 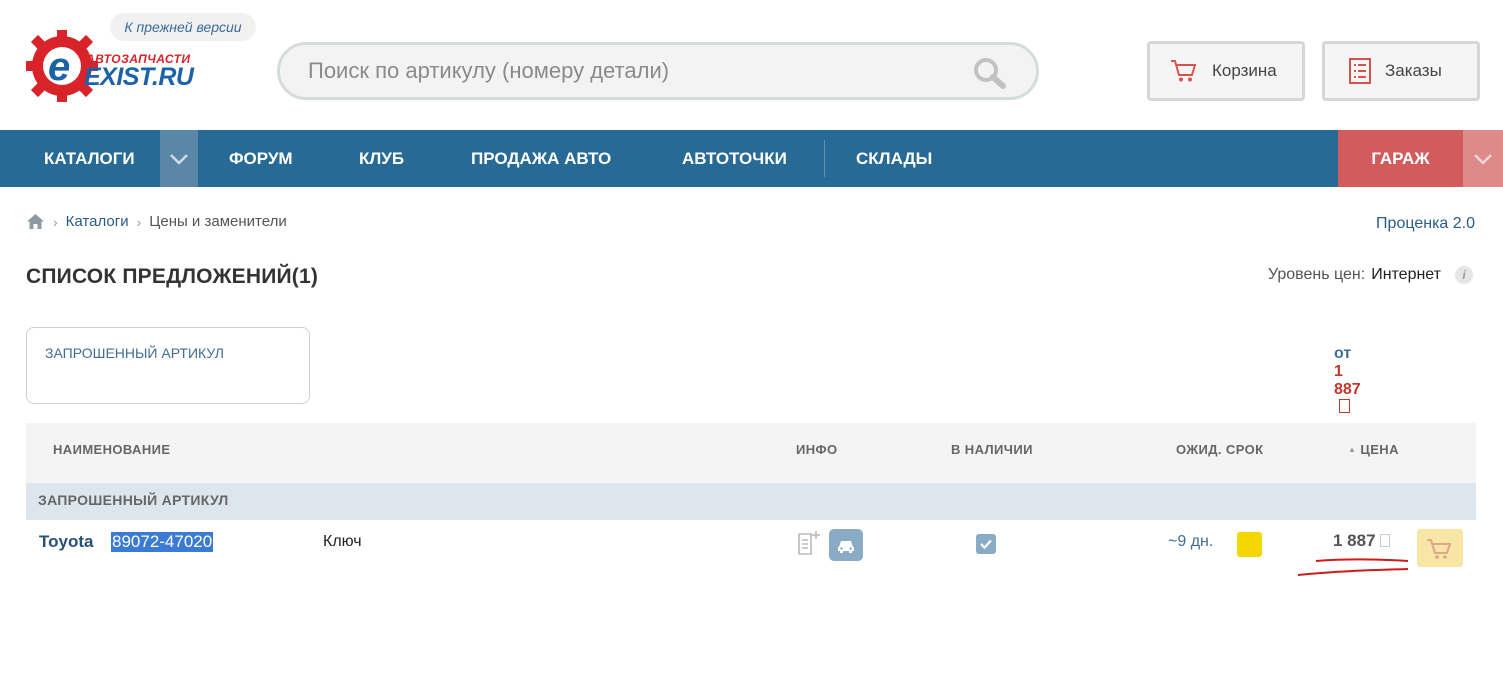 What do you see at coordinates (89, 158) in the screenshot?
I see `nav-catalogs: КАТАЛОГИ` at bounding box center [89, 158].